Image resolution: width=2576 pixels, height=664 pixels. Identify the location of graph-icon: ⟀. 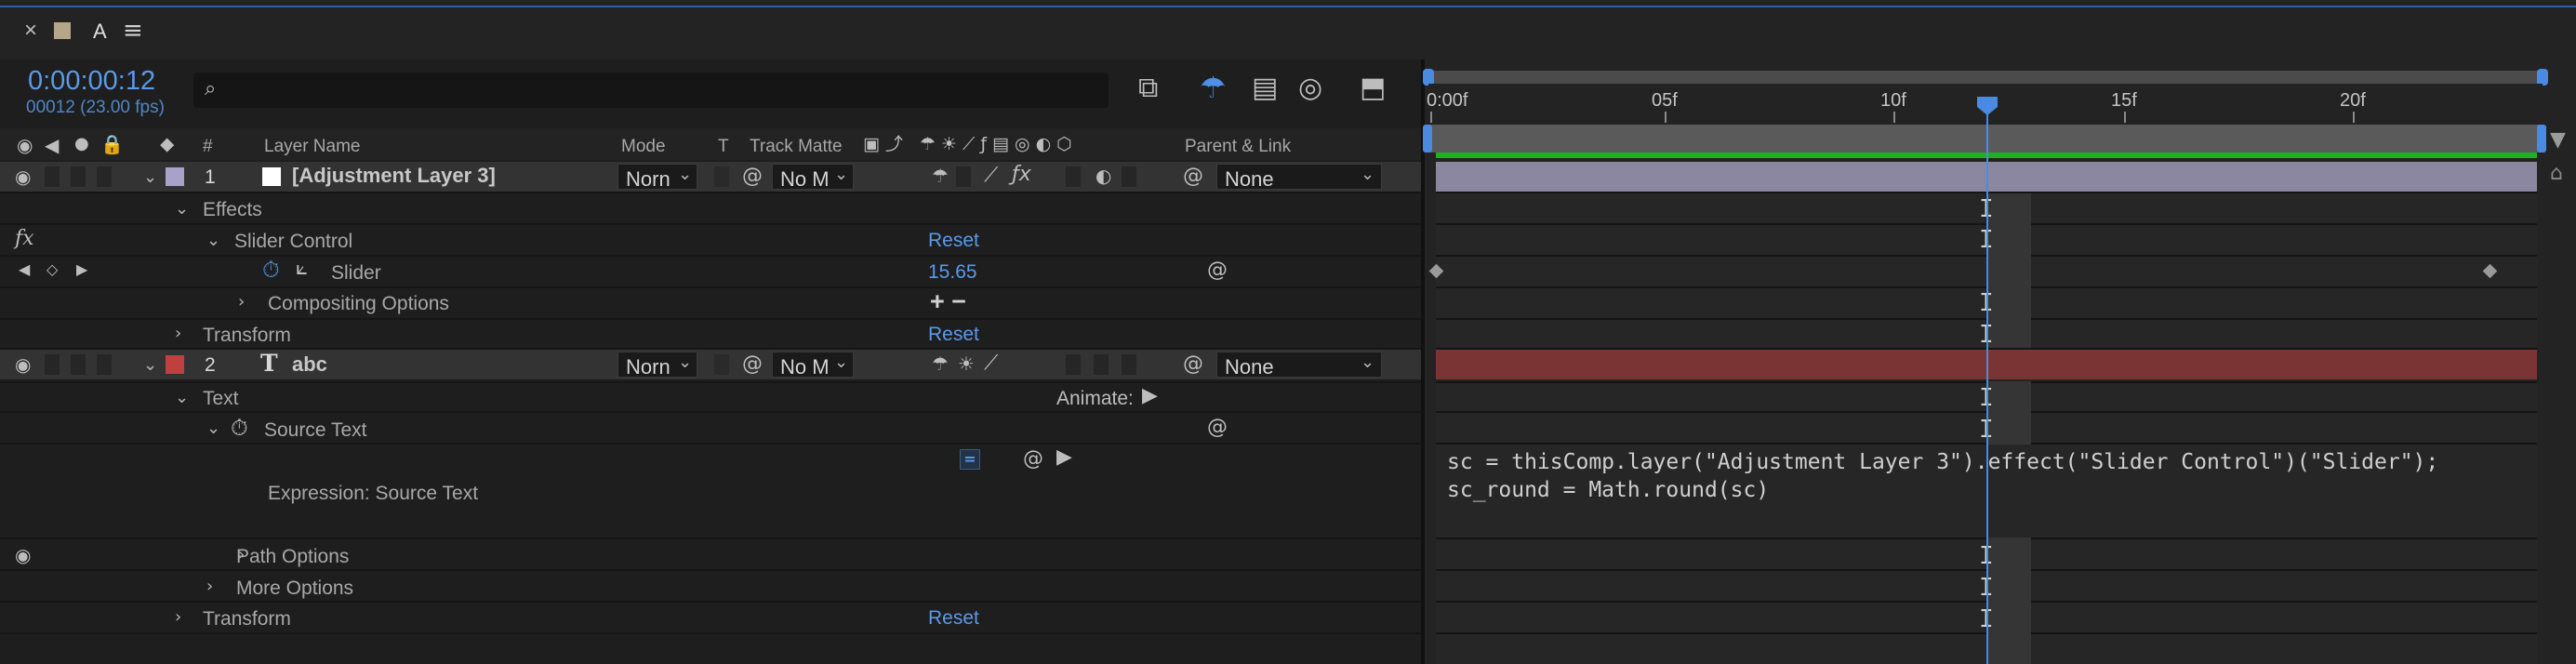
(302, 269).